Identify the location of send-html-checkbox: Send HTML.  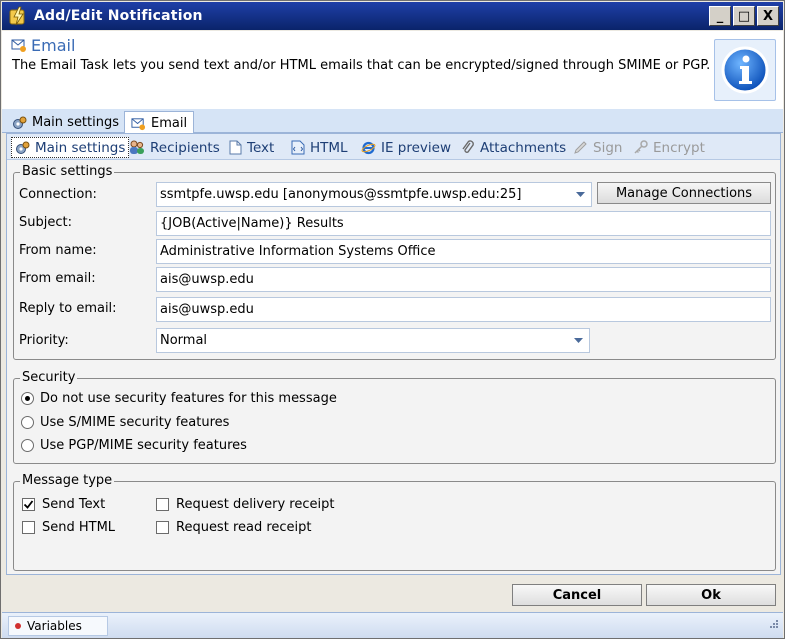
(68, 527).